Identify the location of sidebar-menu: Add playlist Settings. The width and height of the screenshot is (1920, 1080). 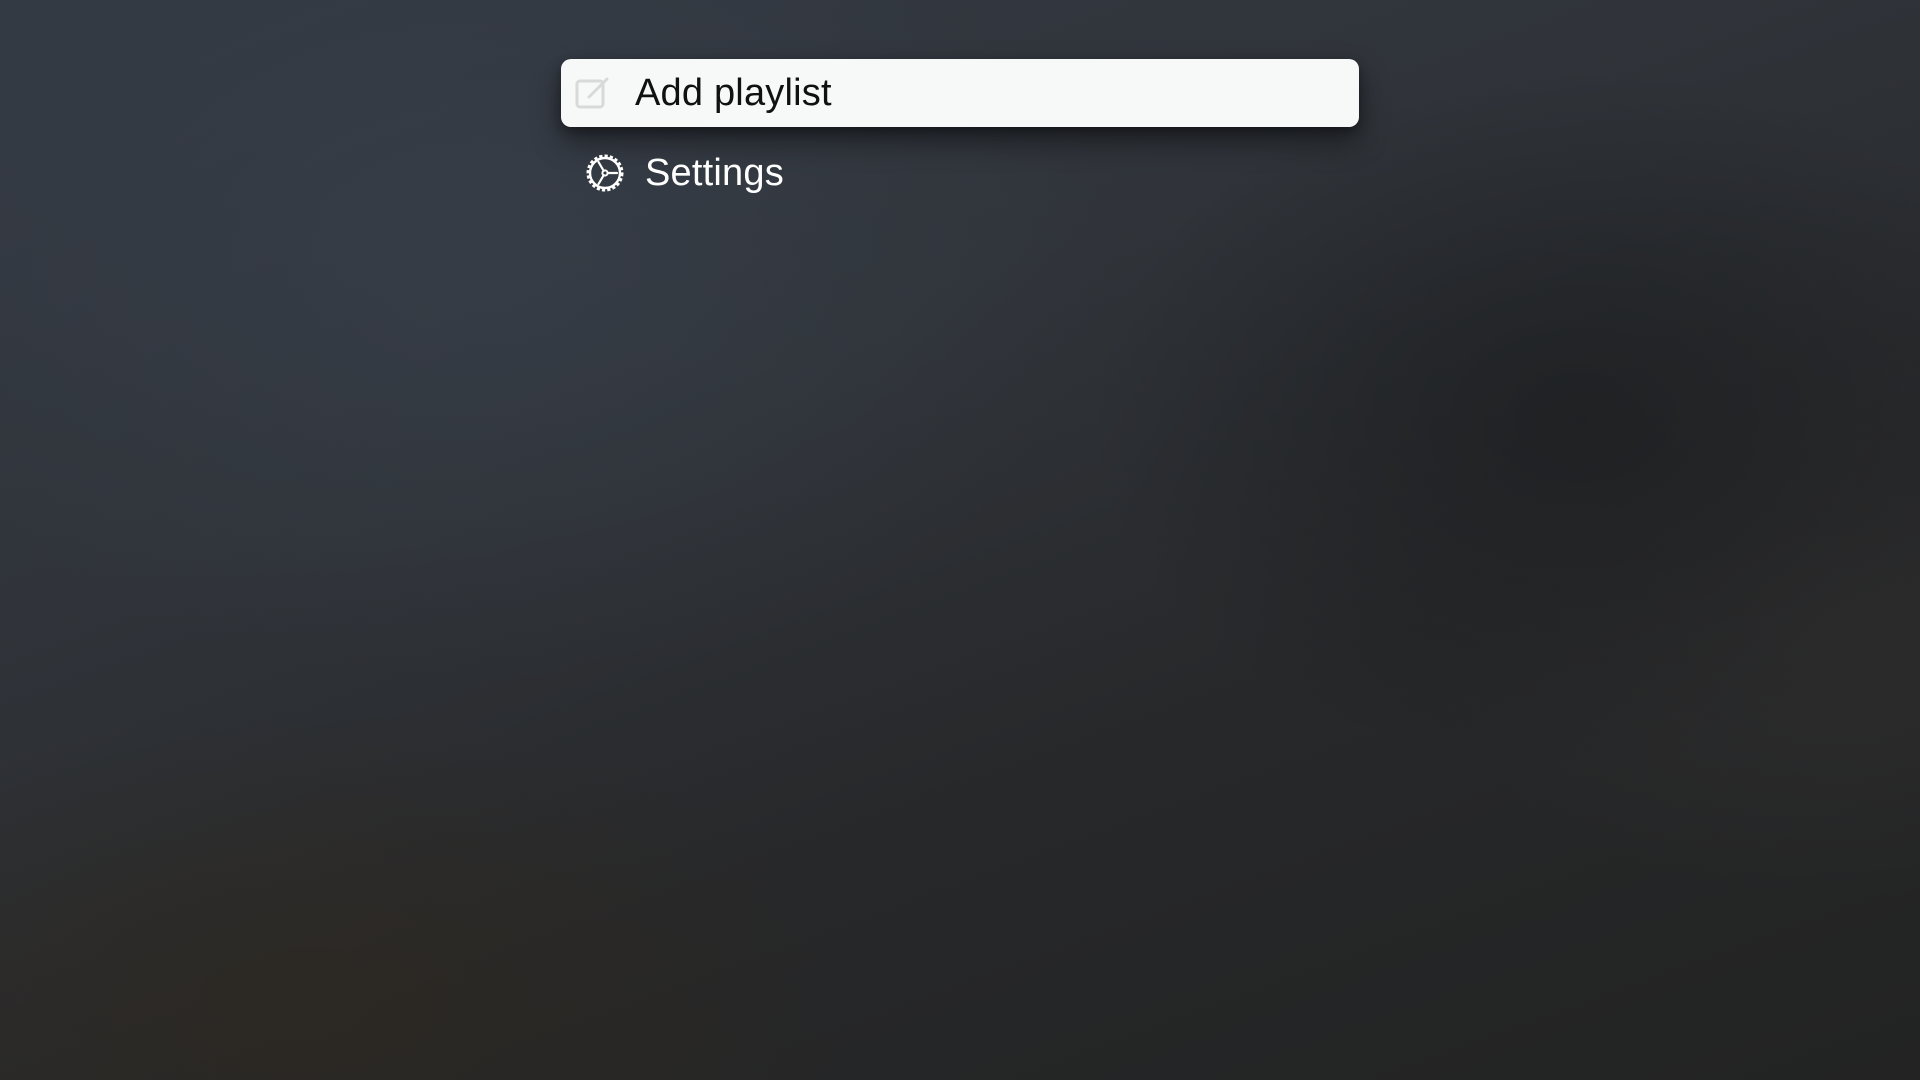
(960, 133).